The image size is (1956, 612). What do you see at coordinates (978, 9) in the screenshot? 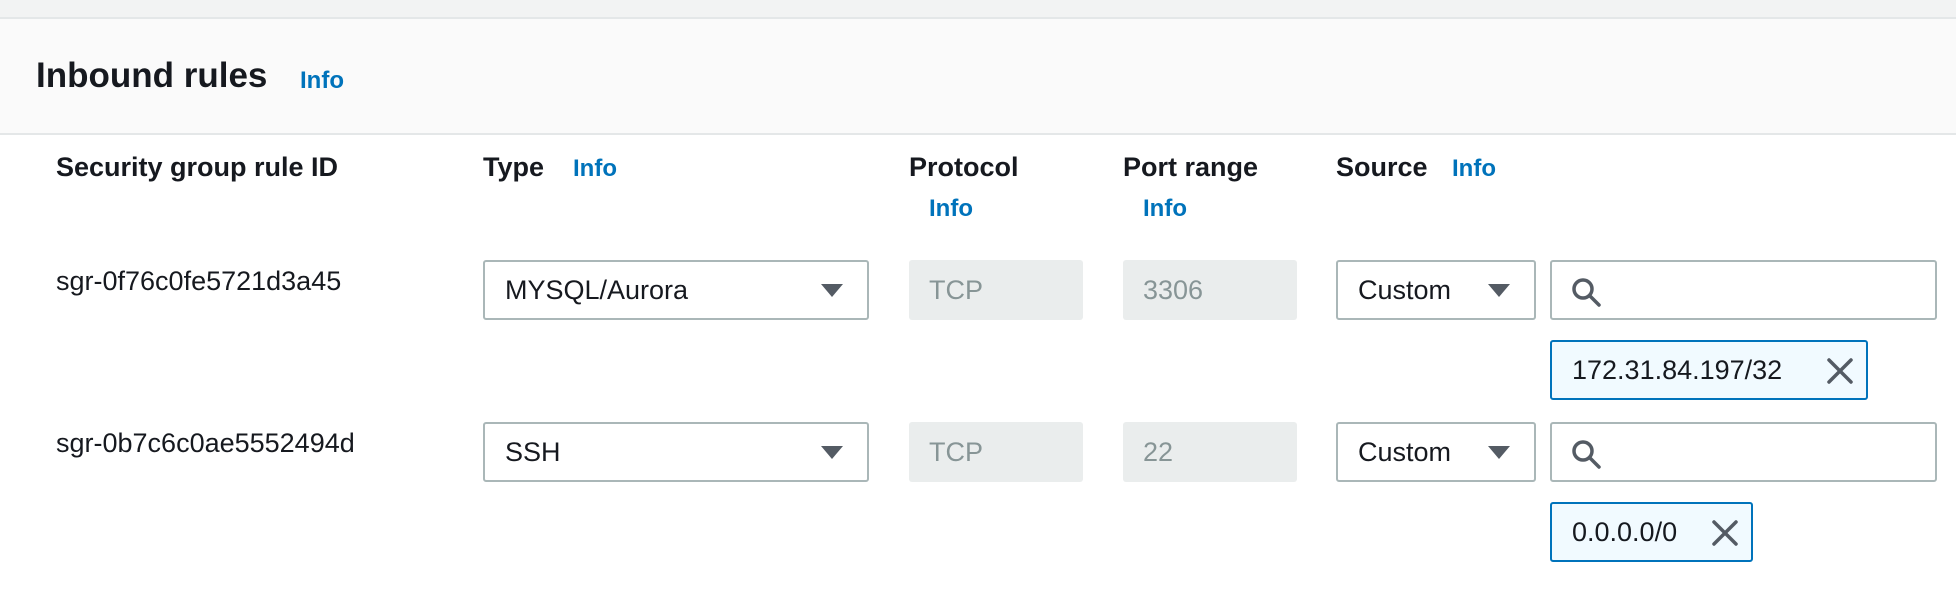
I see `top-bar` at bounding box center [978, 9].